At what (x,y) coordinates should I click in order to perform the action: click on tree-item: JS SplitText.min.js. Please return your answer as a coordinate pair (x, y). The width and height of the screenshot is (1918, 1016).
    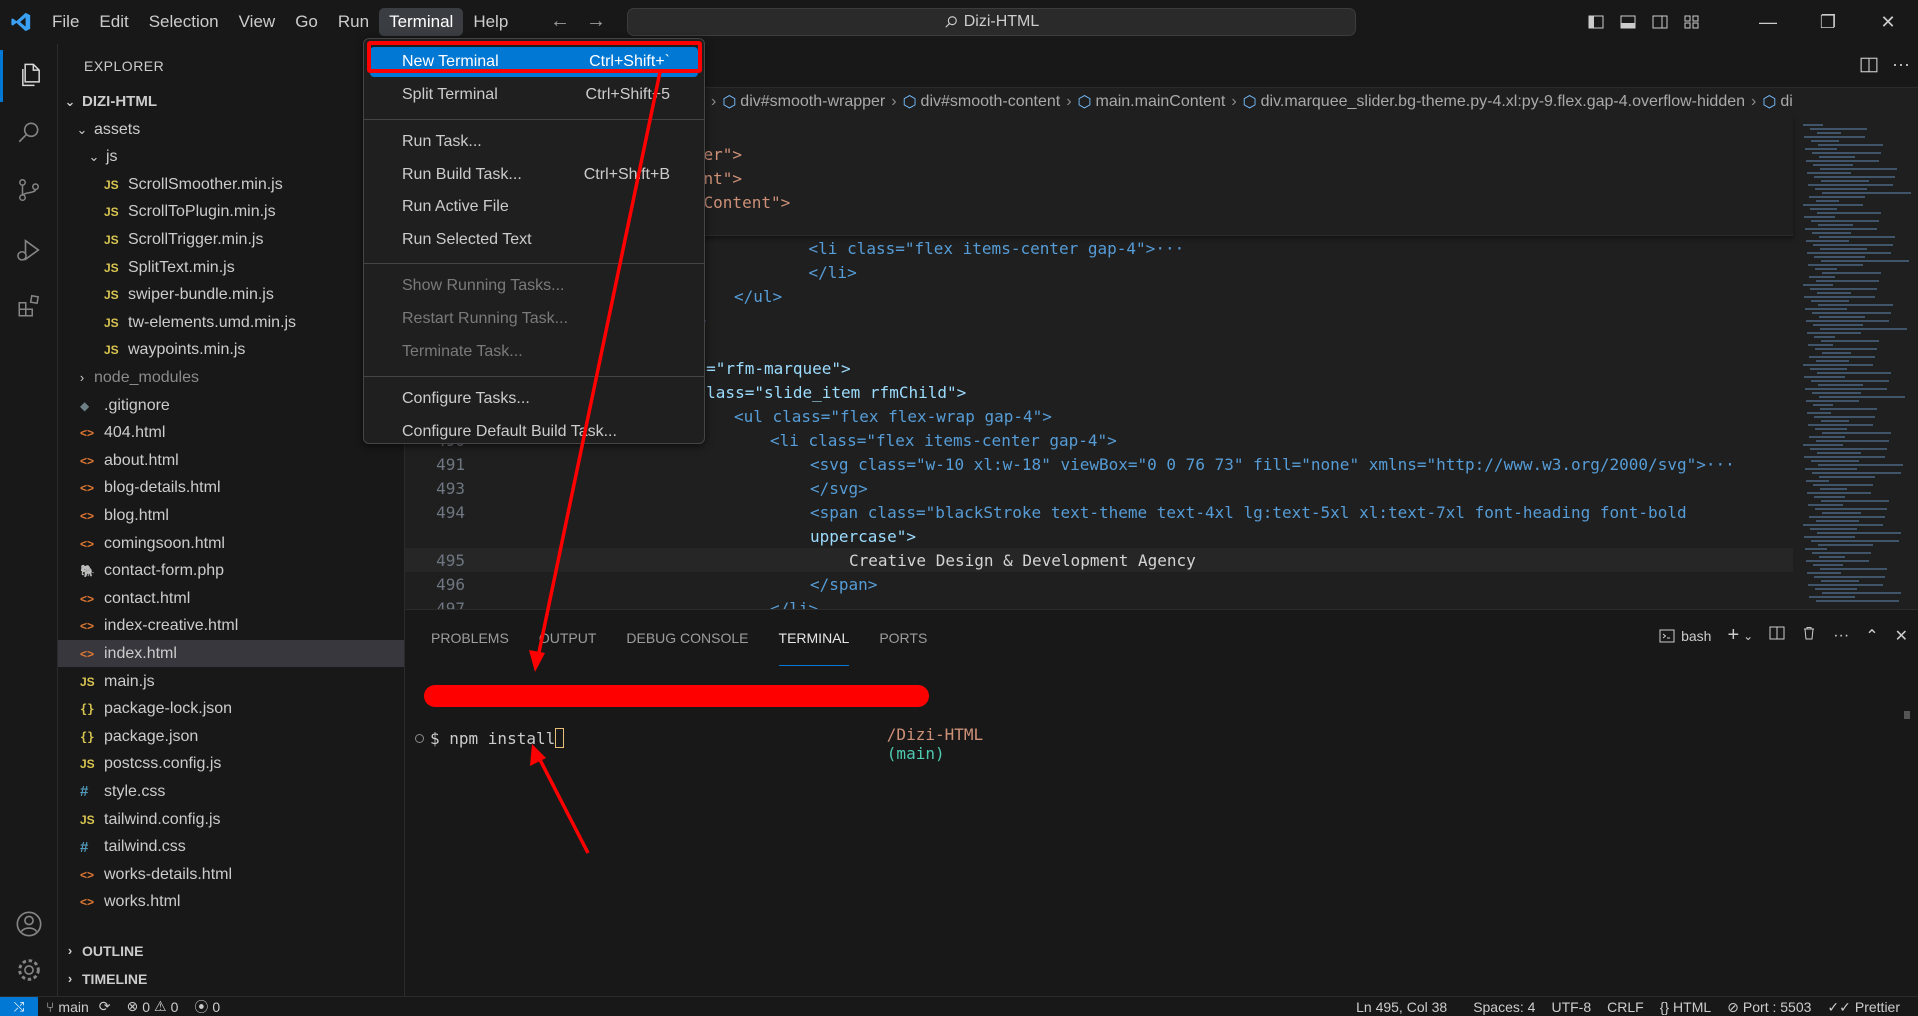
    Looking at the image, I should click on (231, 267).